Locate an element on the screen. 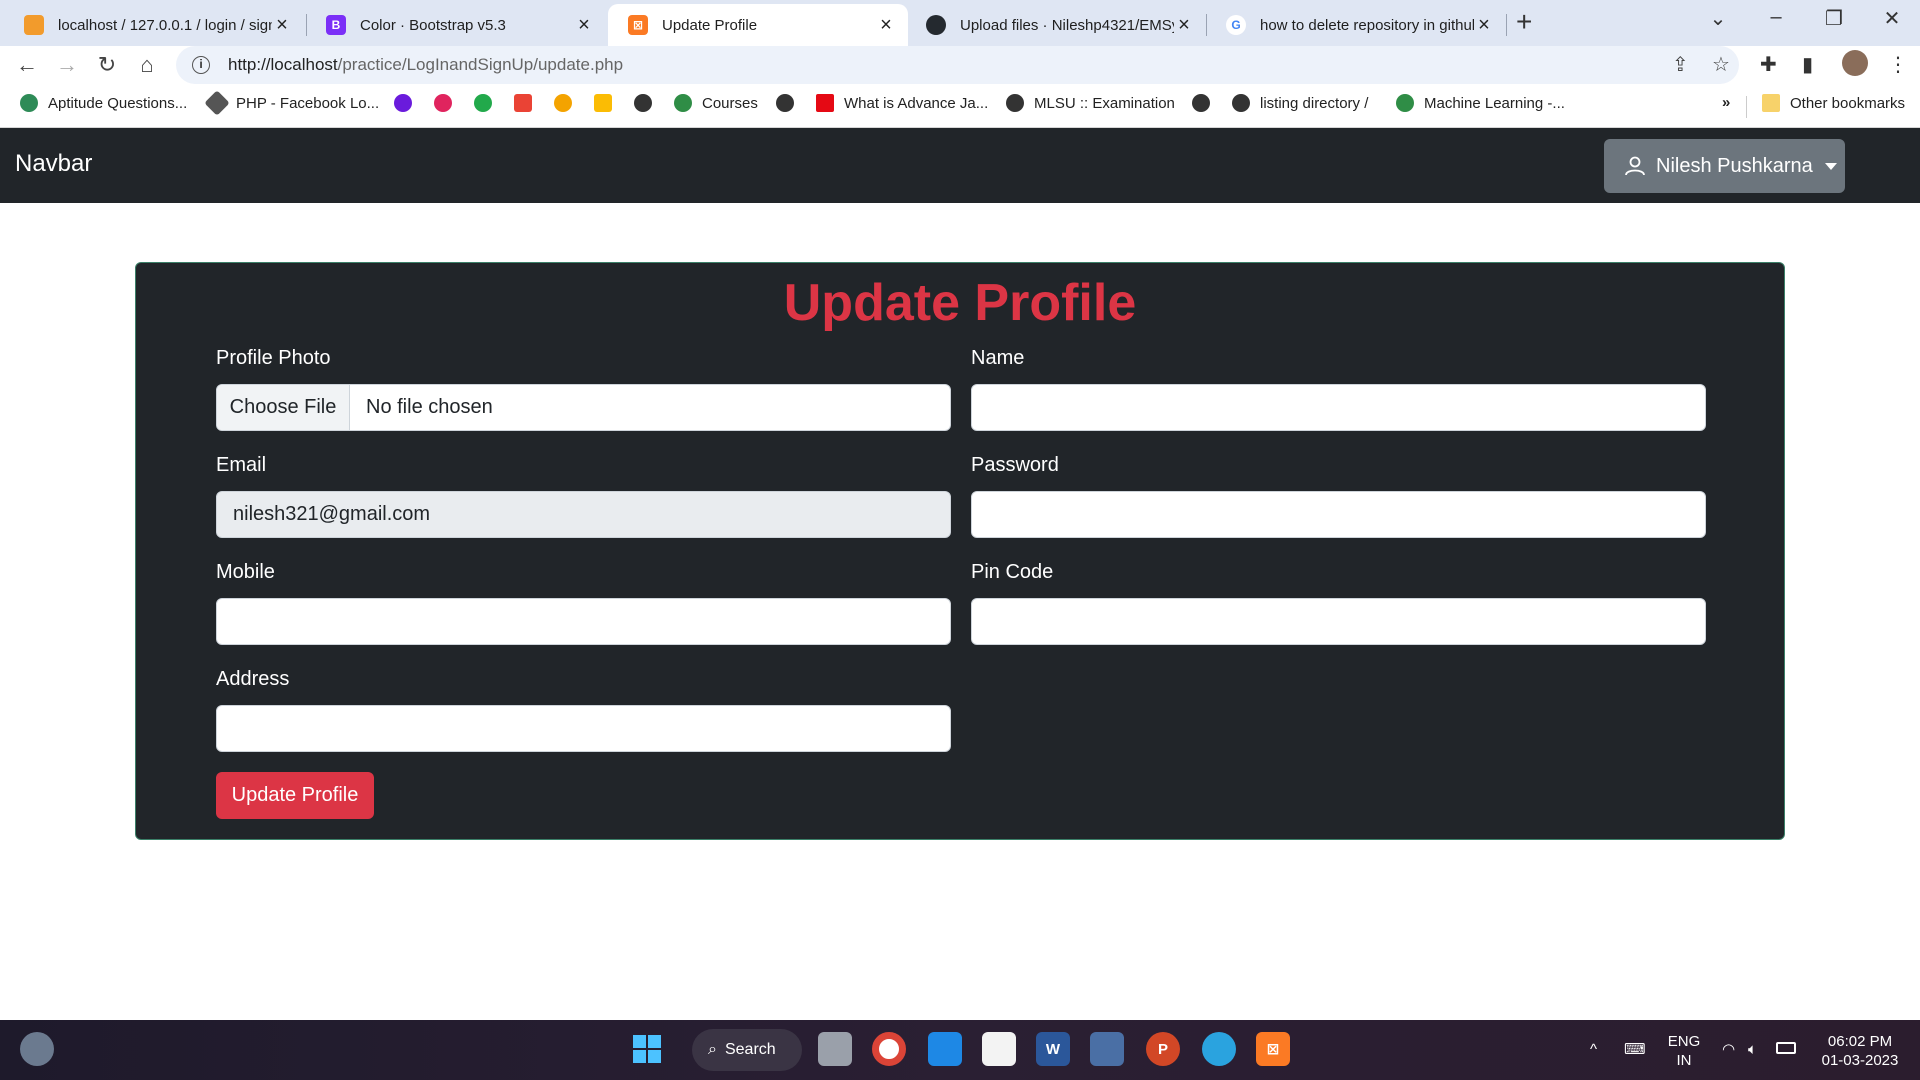  share-icon: ⇪ is located at coordinates (1680, 64).